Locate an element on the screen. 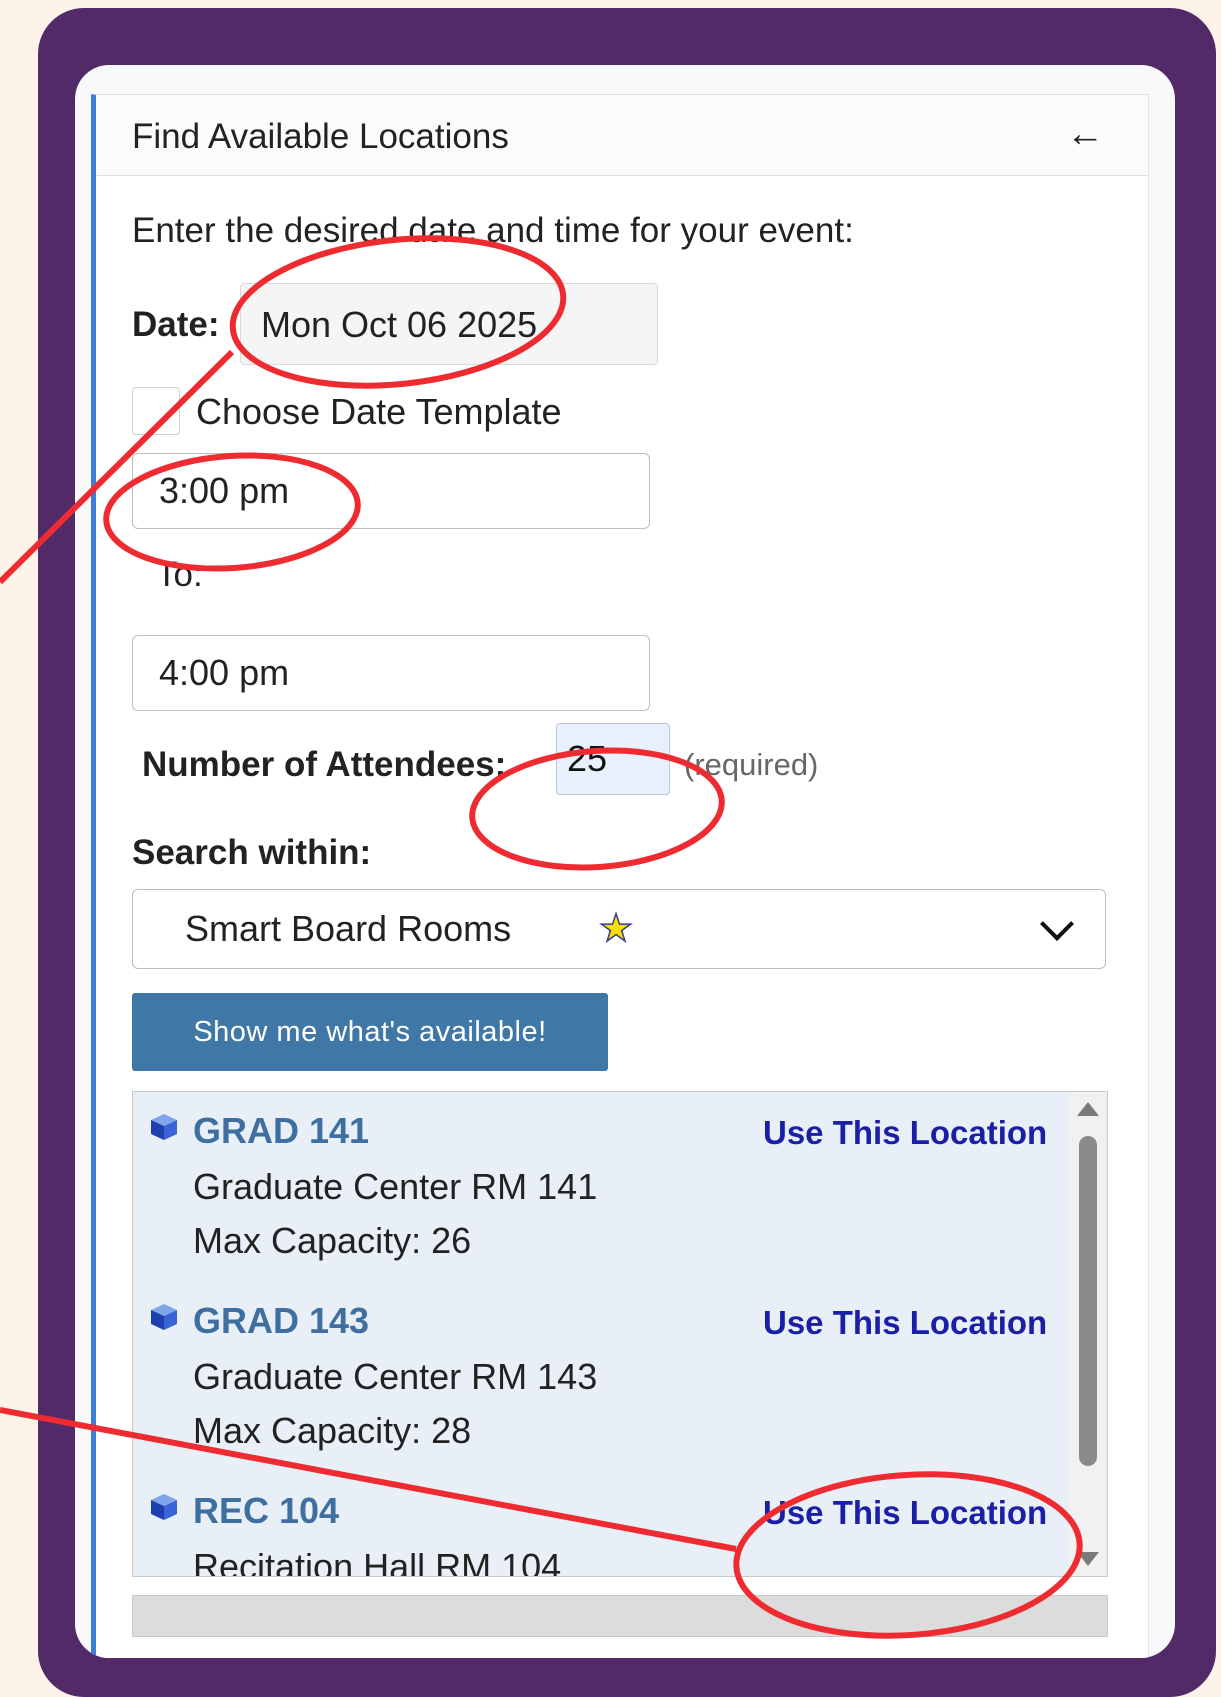 The width and height of the screenshot is (1221, 1697). location-code: GRAD 143 is located at coordinates (281, 1320).